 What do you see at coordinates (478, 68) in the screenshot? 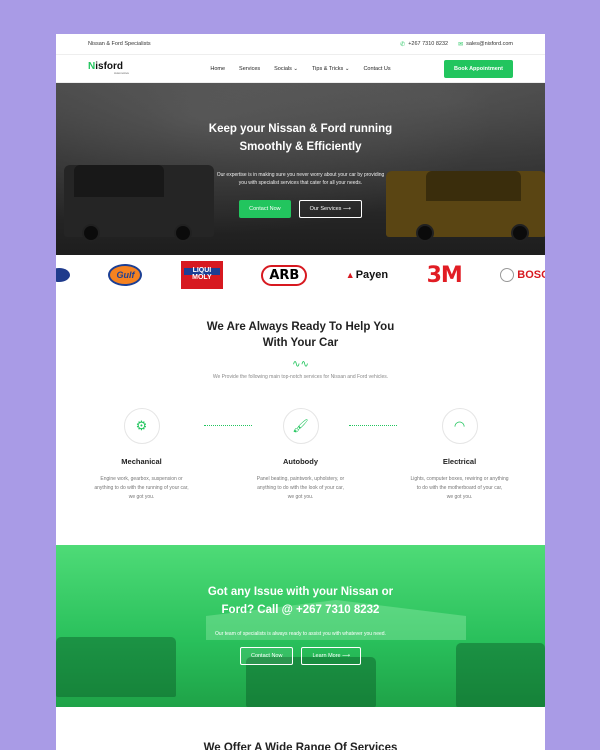
I see `book-appointment-button: Book Appointment` at bounding box center [478, 68].